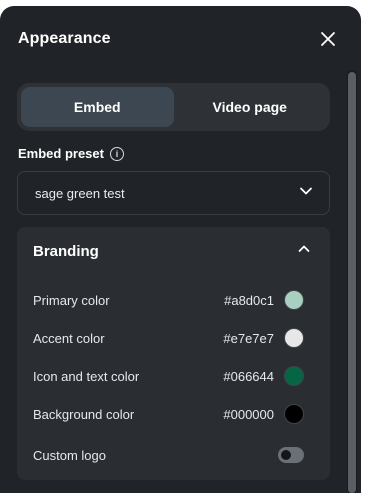 Image resolution: width=365 pixels, height=493 pixels. What do you see at coordinates (168, 414) in the screenshot?
I see `background-color-row: Background color #000000` at bounding box center [168, 414].